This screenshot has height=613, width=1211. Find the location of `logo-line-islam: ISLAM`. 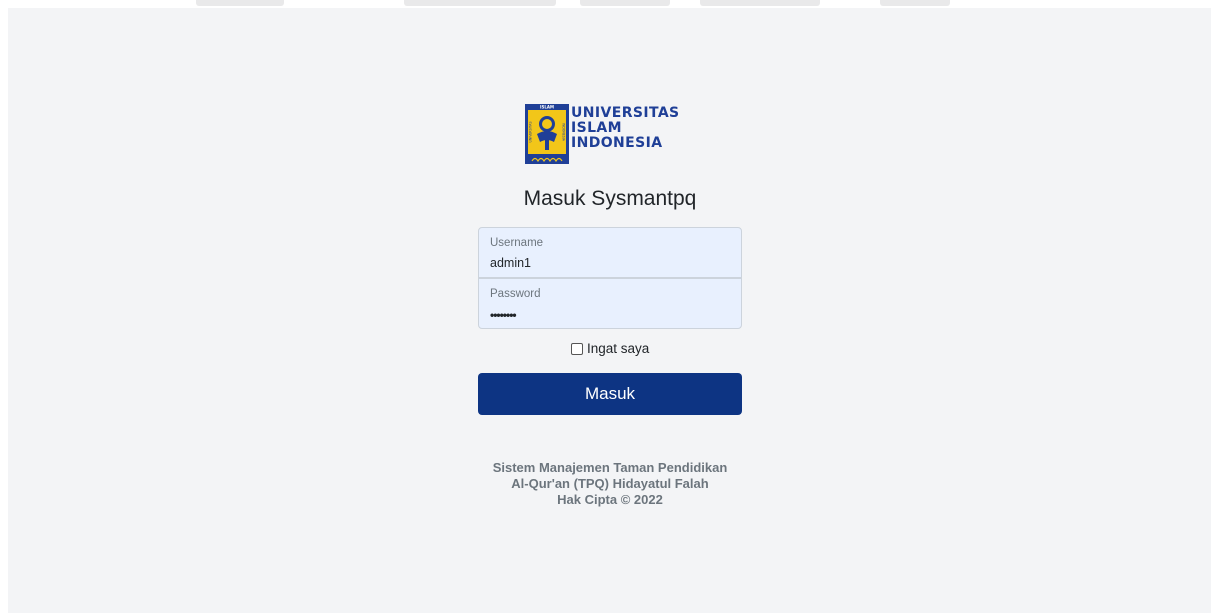

logo-line-islam: ISLAM is located at coordinates (596, 128).